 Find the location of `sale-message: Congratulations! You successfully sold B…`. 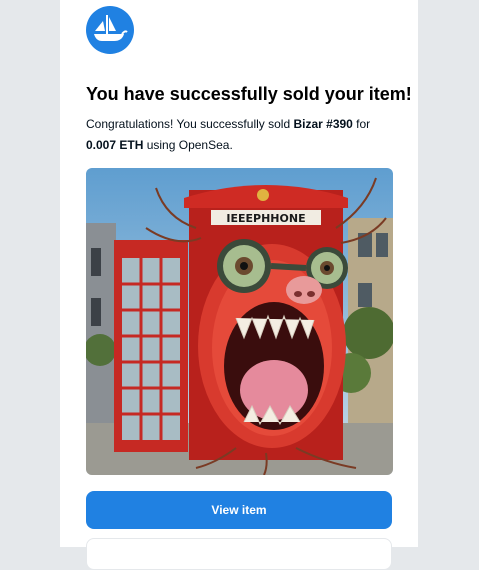

sale-message: Congratulations! You successfully sold B… is located at coordinates (236, 135).